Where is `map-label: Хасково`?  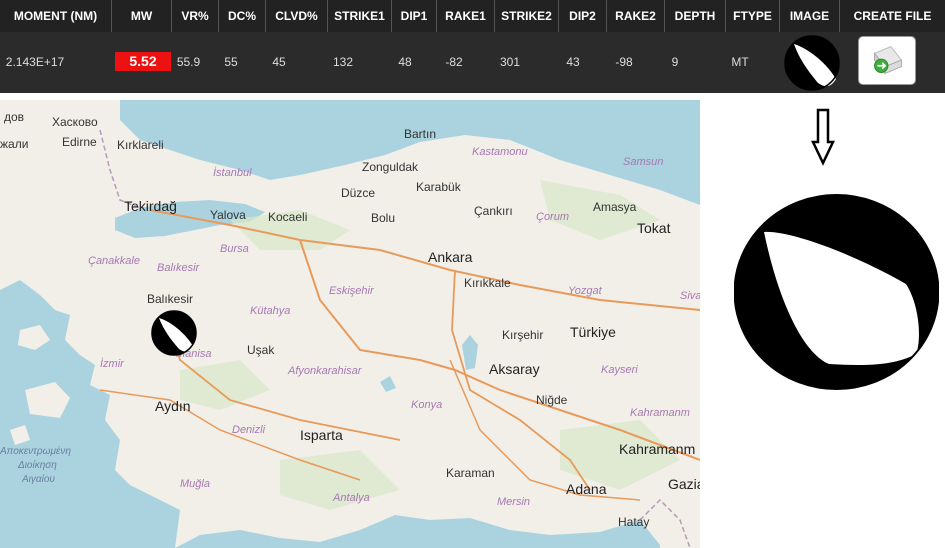 map-label: Хасково is located at coordinates (75, 122).